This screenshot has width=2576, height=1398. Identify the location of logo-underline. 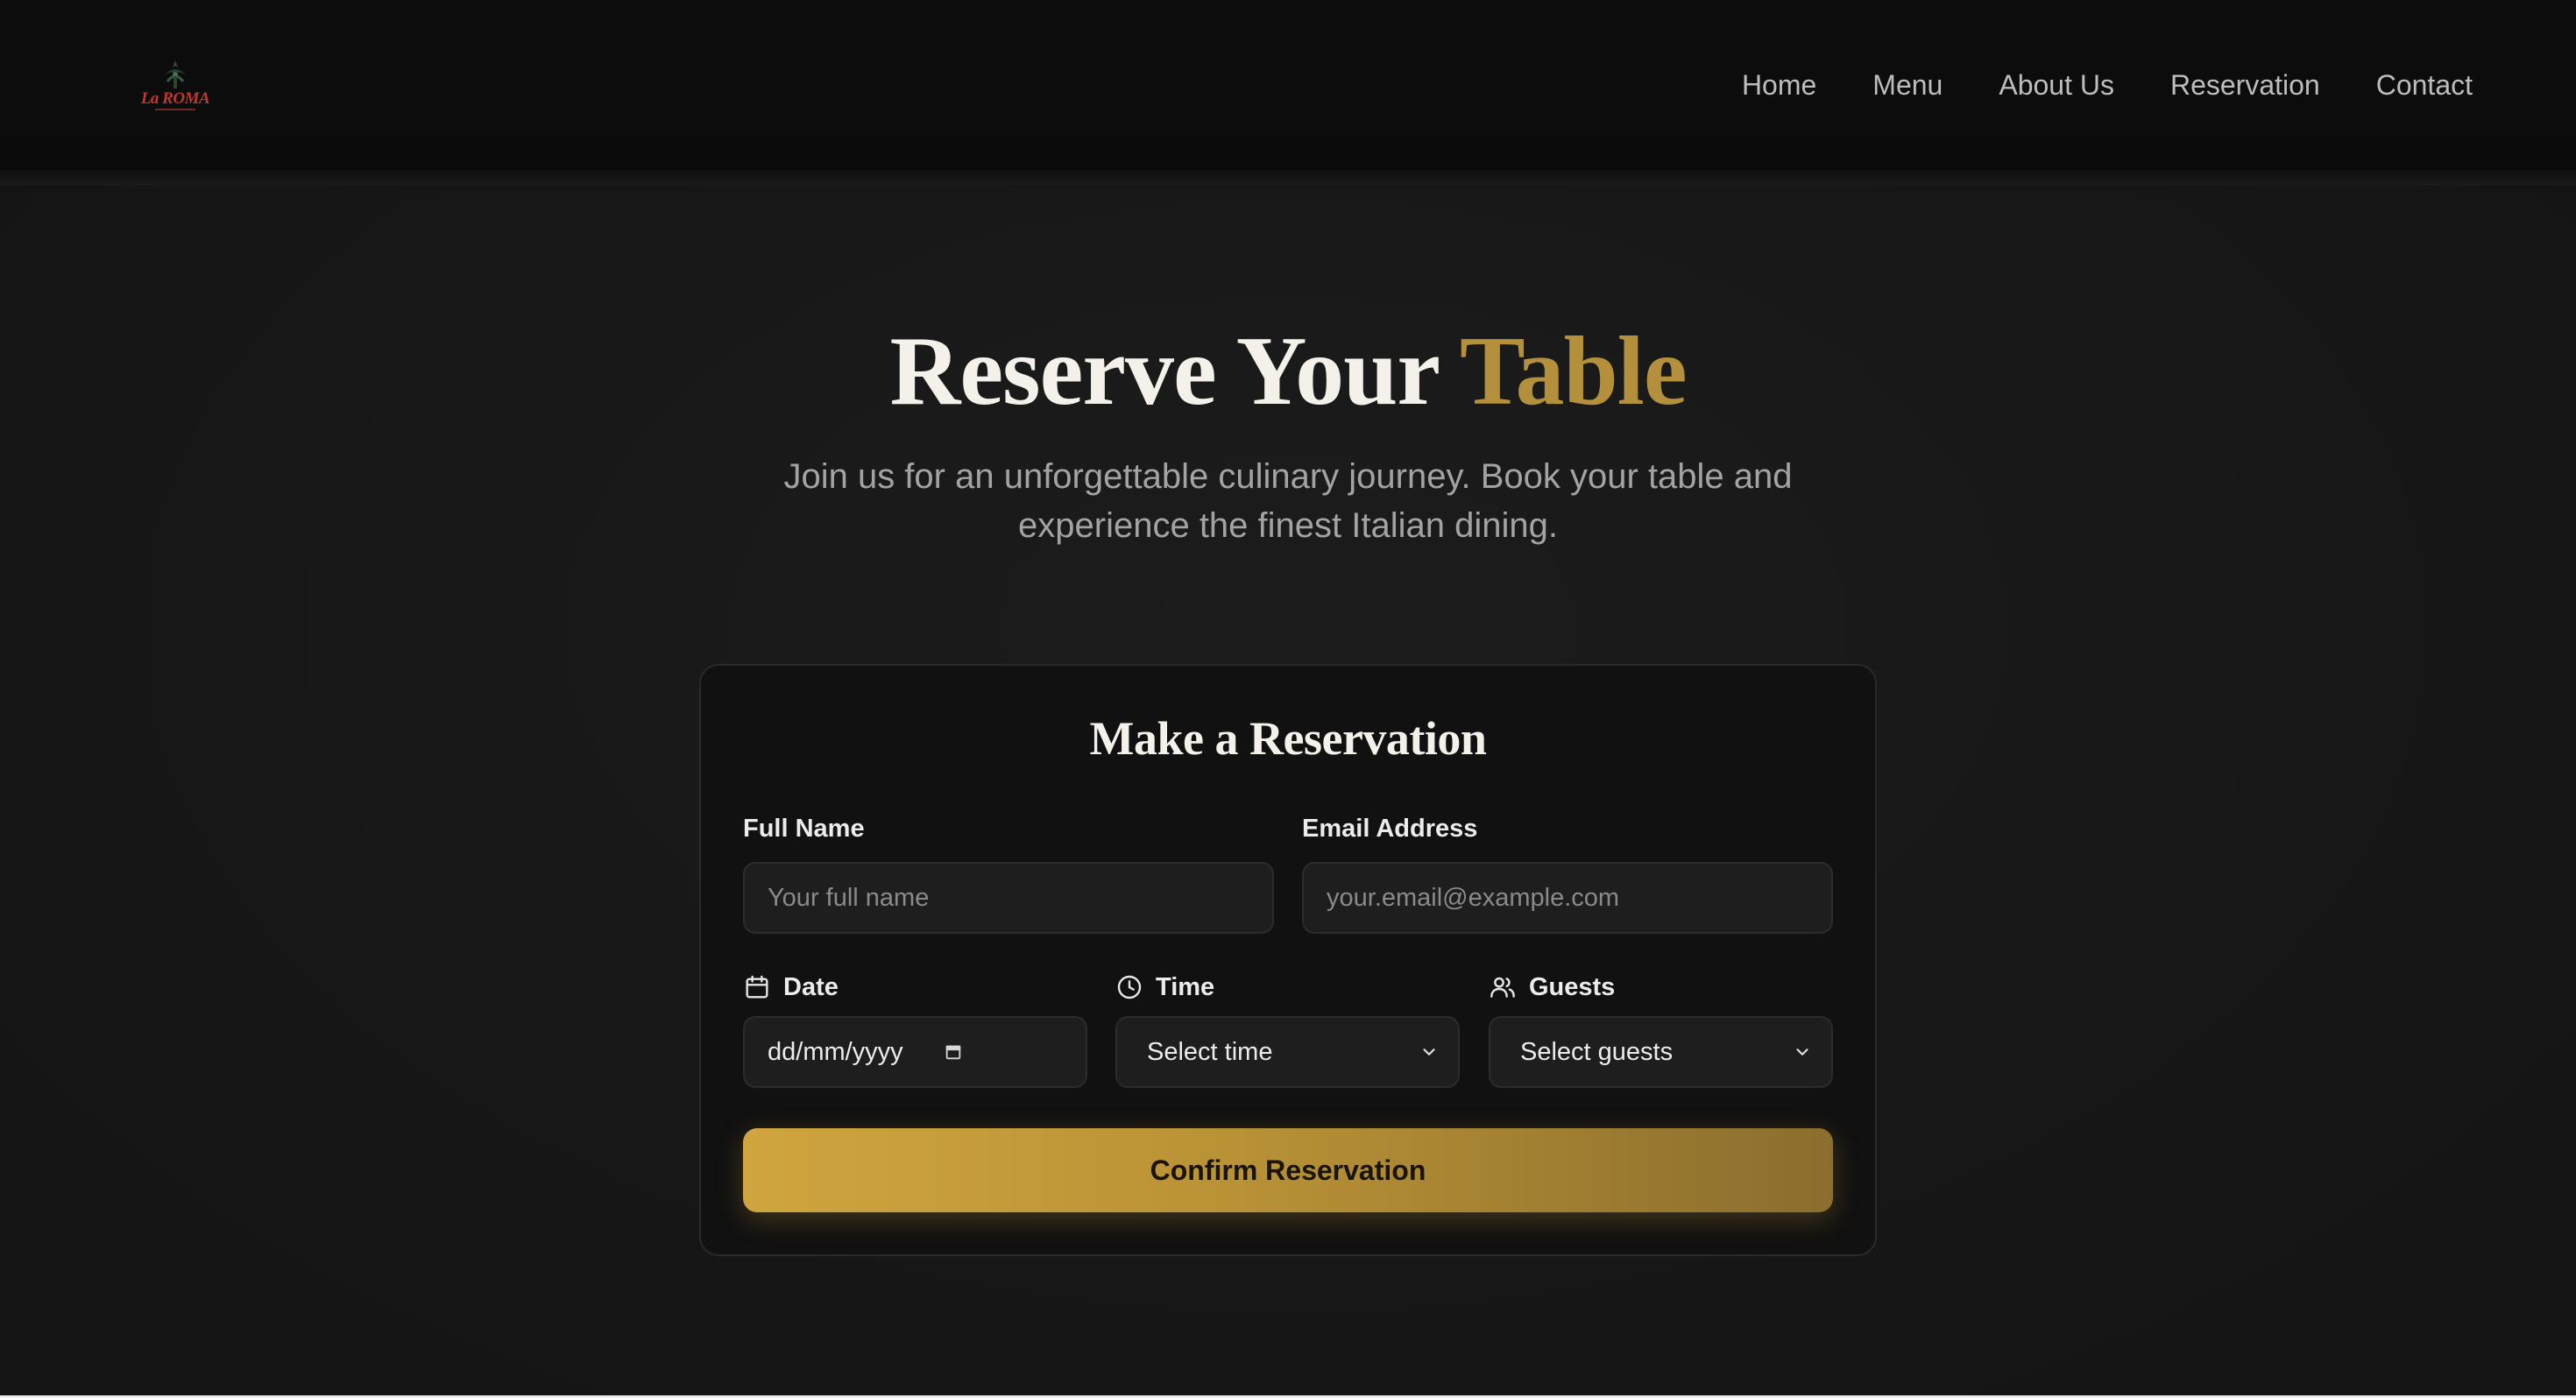
(175, 109).